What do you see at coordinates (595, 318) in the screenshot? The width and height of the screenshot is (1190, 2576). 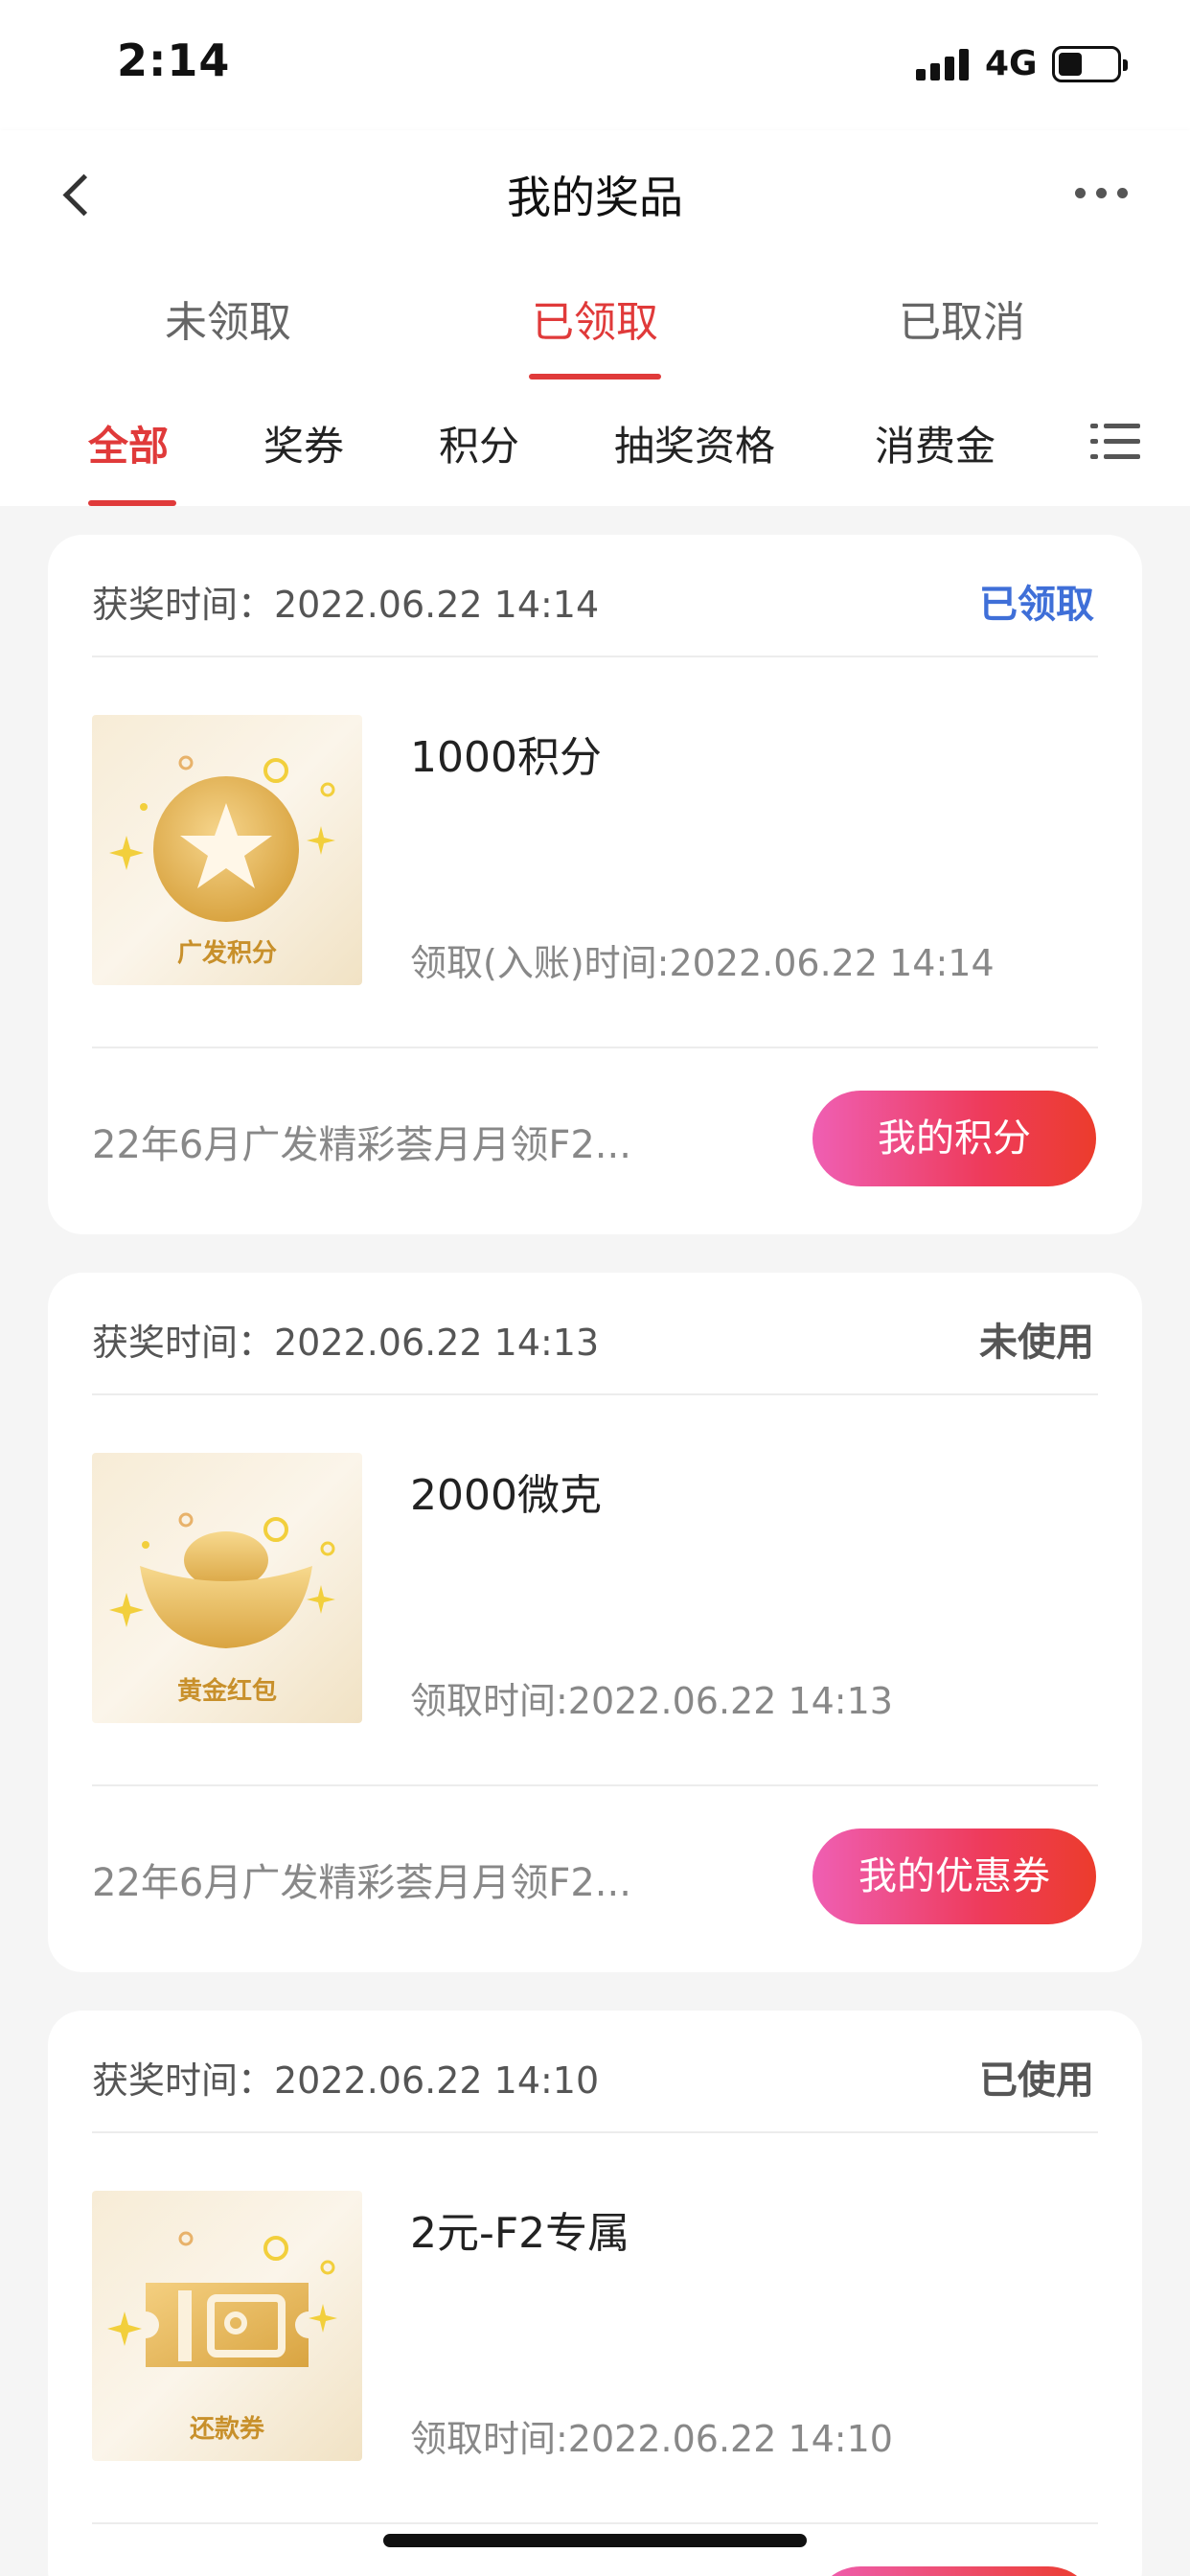 I see `tab-claimed: 已领取` at bounding box center [595, 318].